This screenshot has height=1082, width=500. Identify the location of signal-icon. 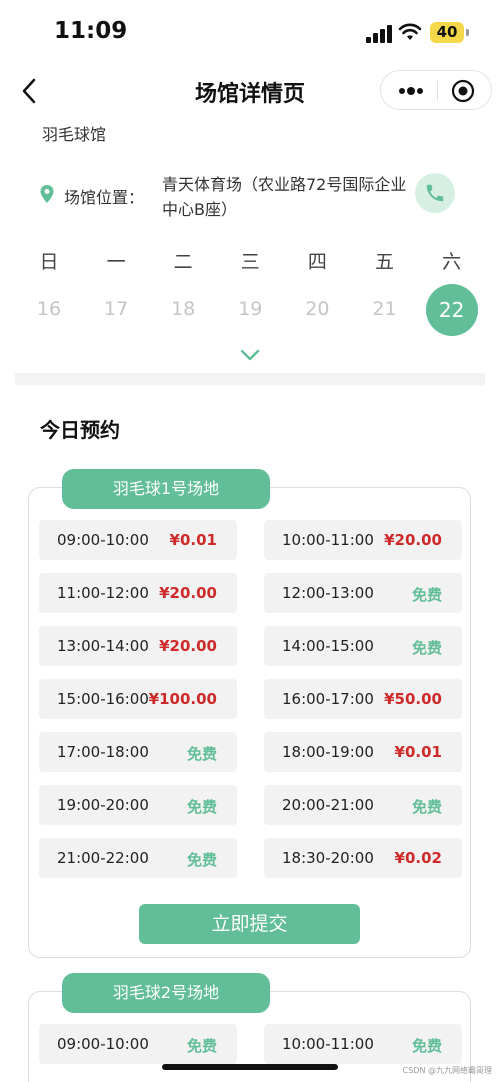
(379, 34).